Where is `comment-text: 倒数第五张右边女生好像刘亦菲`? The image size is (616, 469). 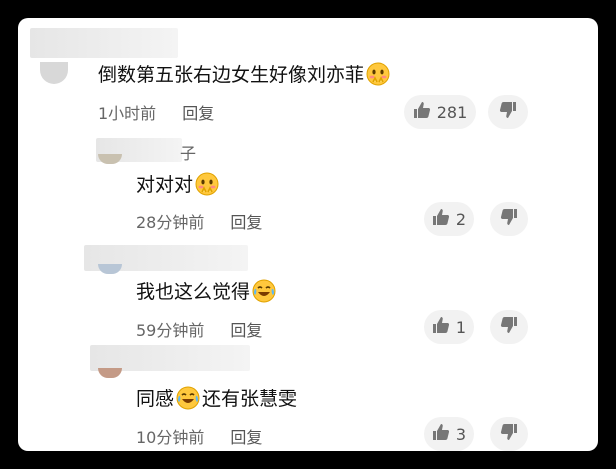 comment-text: 倒数第五张右边女生好像刘亦菲 is located at coordinates (244, 73).